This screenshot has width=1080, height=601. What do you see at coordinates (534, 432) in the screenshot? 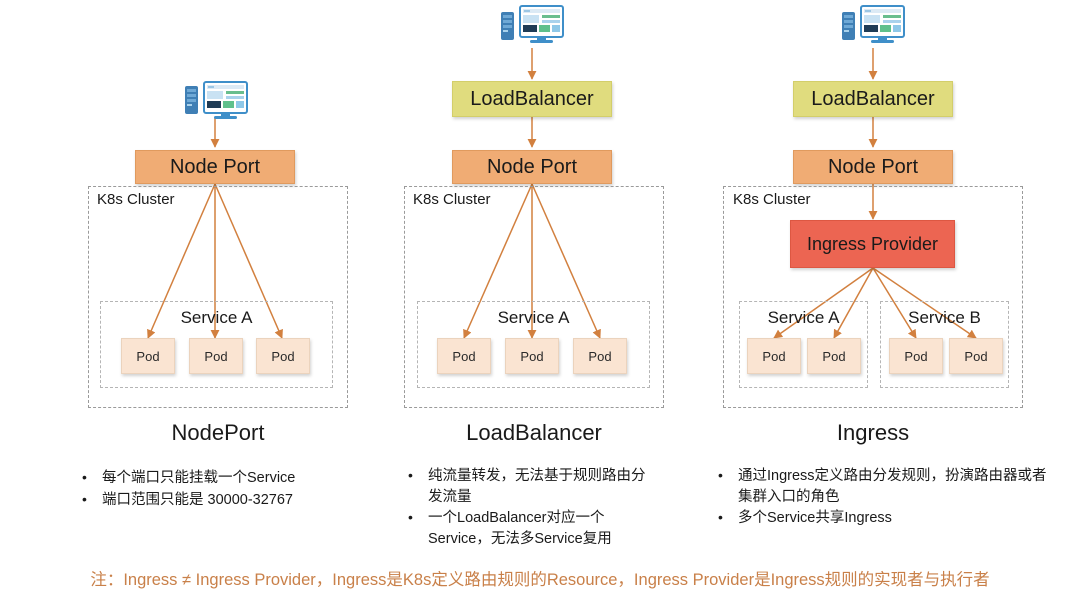
I see `column-caption-loadbalancer: LoadBalancer` at bounding box center [534, 432].